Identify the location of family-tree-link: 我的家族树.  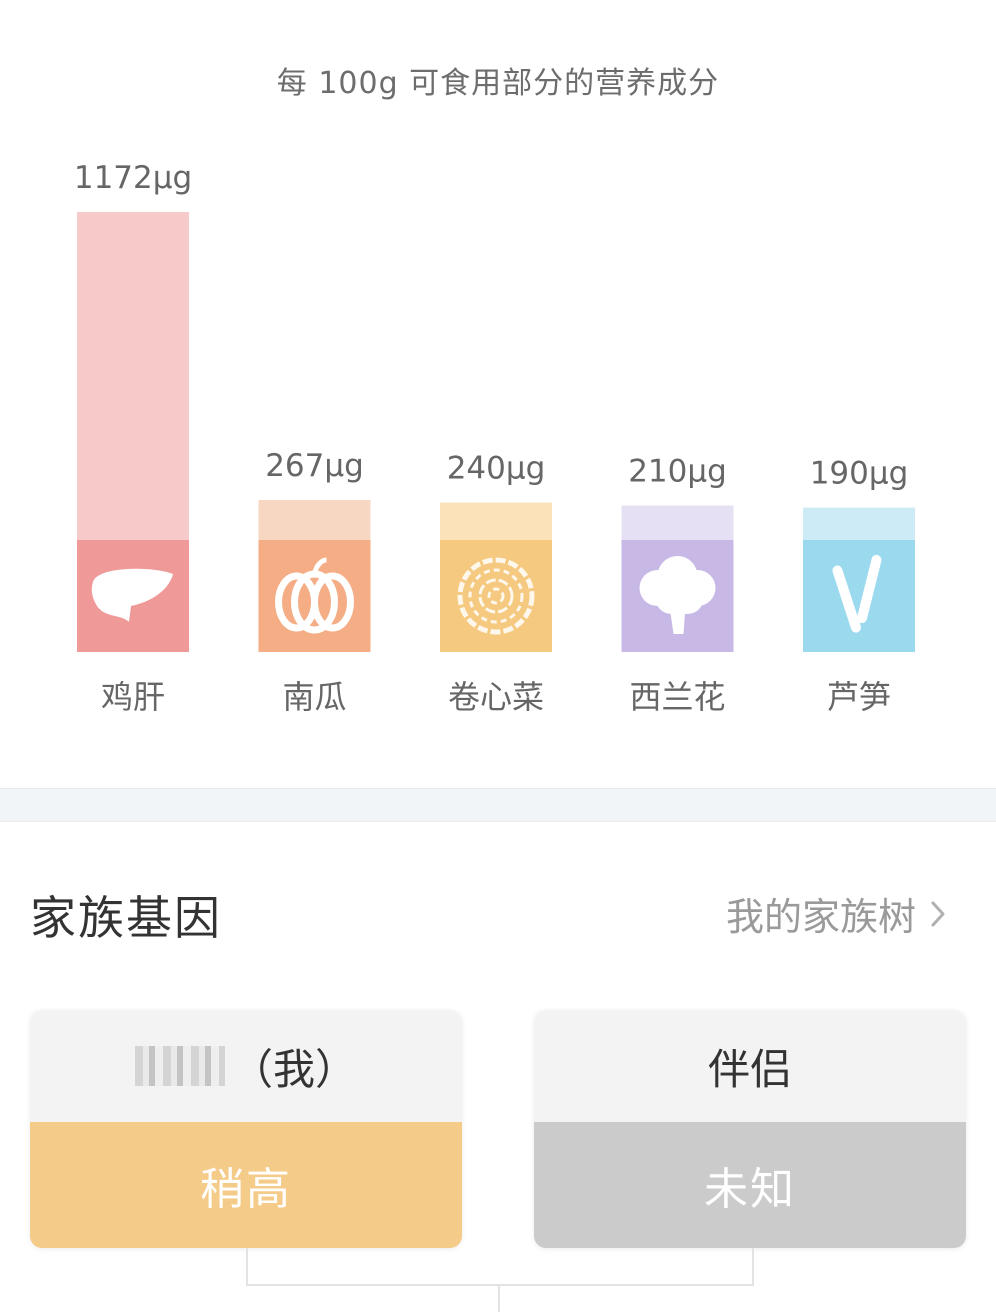
(836, 913).